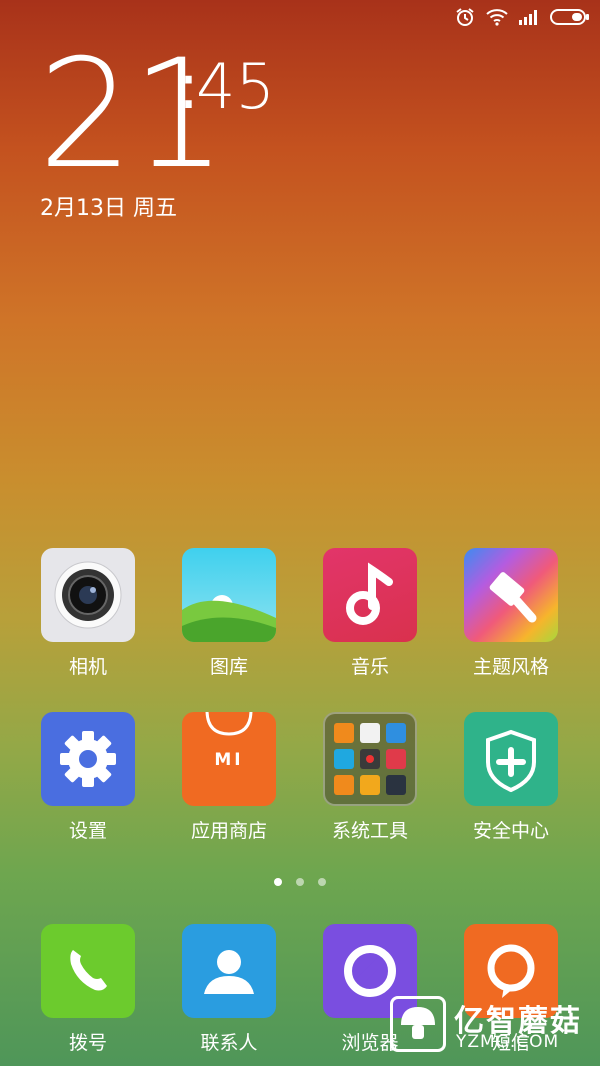  What do you see at coordinates (87, 831) in the screenshot?
I see `app-label: 设置` at bounding box center [87, 831].